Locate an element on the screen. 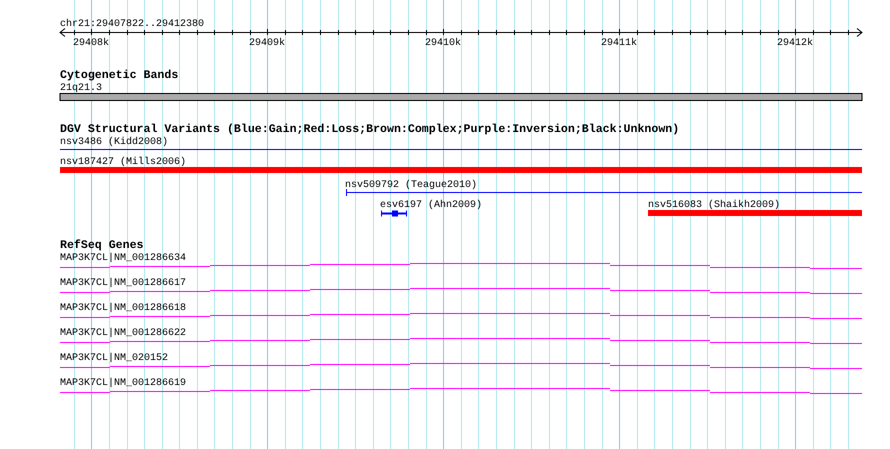 This screenshot has height=449, width=890. band-label: 21q21.3 is located at coordinates (81, 88).